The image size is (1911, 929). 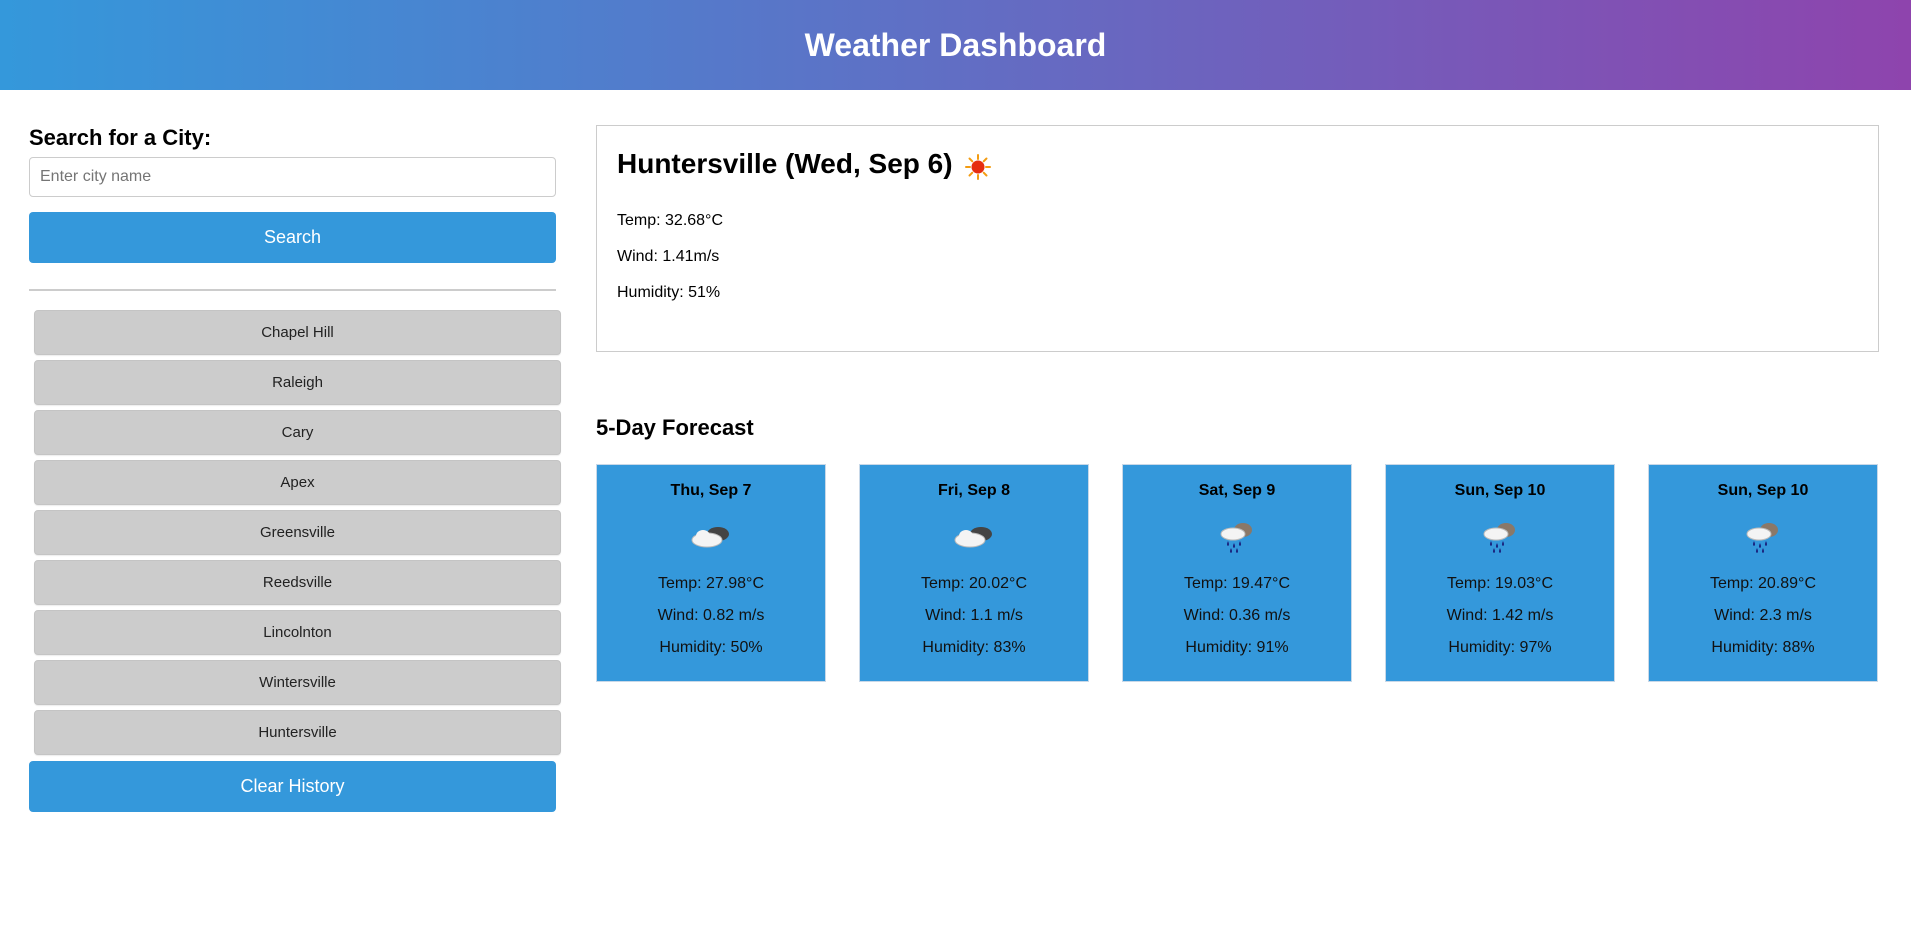 What do you see at coordinates (297, 532) in the screenshot?
I see `history-city-button: Greensville` at bounding box center [297, 532].